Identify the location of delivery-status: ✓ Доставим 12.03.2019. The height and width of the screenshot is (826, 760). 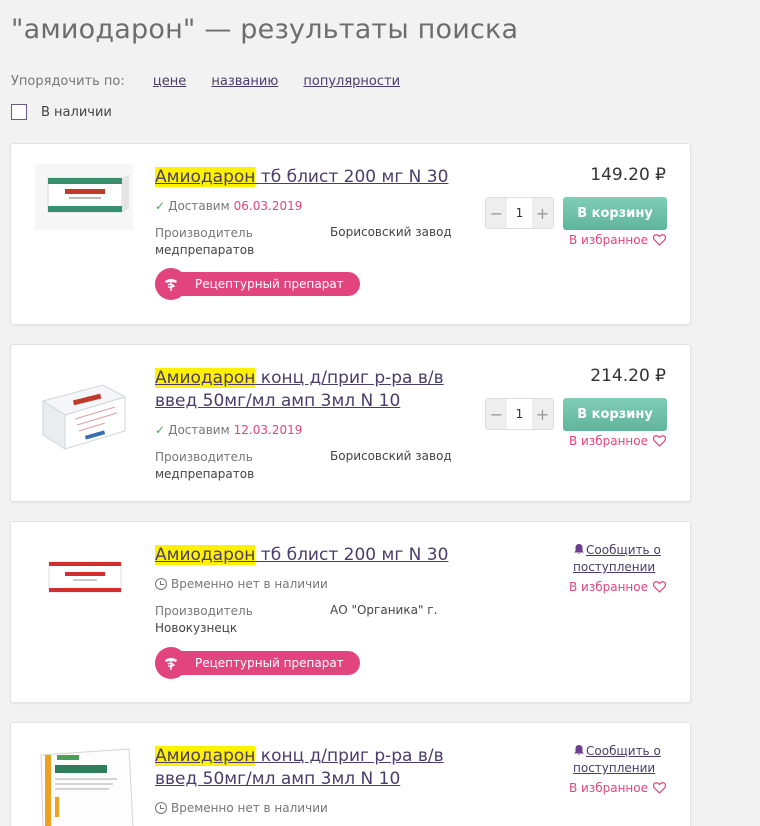
(228, 430).